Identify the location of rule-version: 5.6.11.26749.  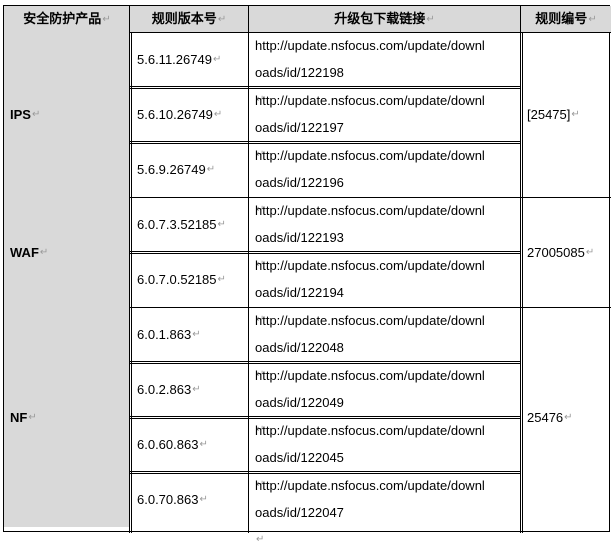
(174, 59).